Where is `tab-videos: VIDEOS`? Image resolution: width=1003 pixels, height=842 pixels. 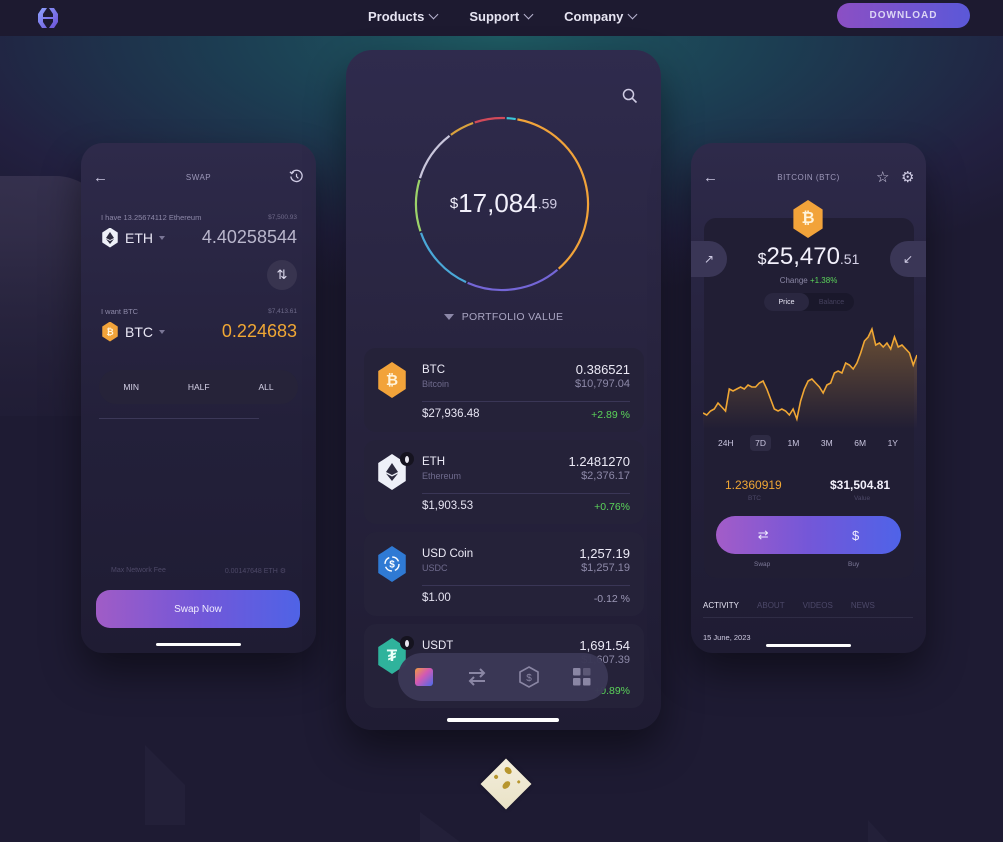 tab-videos: VIDEOS is located at coordinates (818, 605).